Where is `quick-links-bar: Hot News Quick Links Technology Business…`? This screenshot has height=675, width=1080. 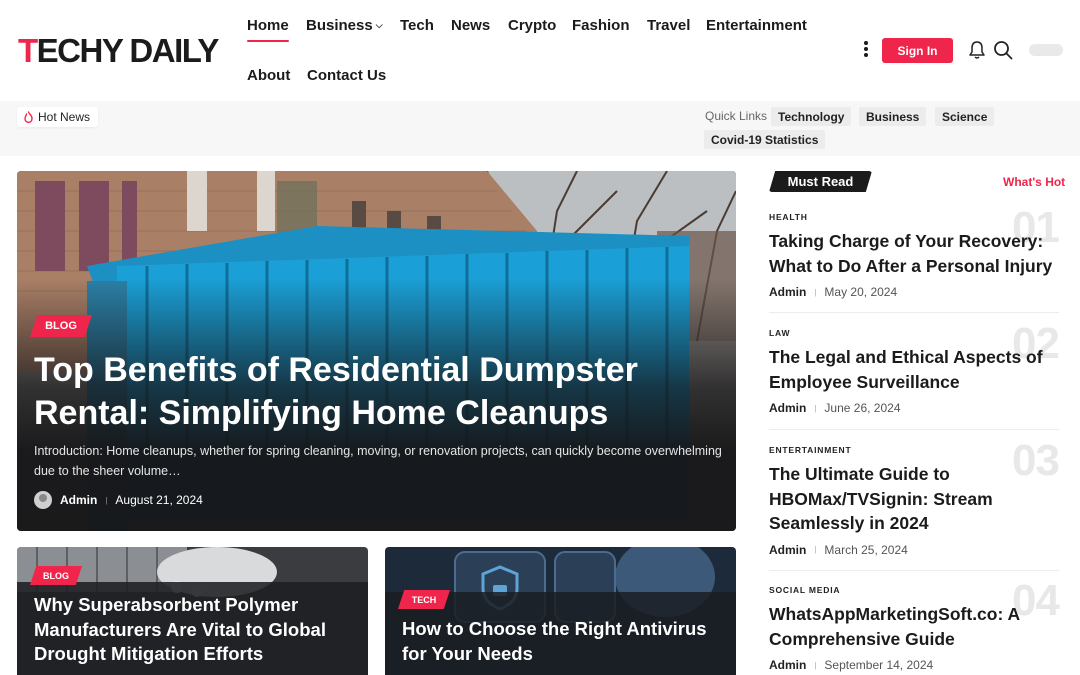 quick-links-bar: Hot News Quick Links Technology Business… is located at coordinates (540, 128).